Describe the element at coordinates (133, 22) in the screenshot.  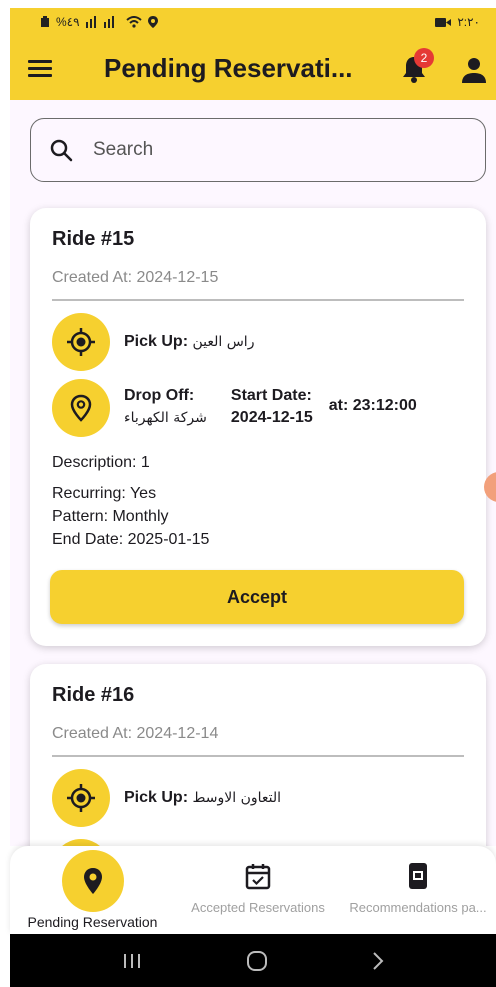
I see `wifi-icon` at that location.